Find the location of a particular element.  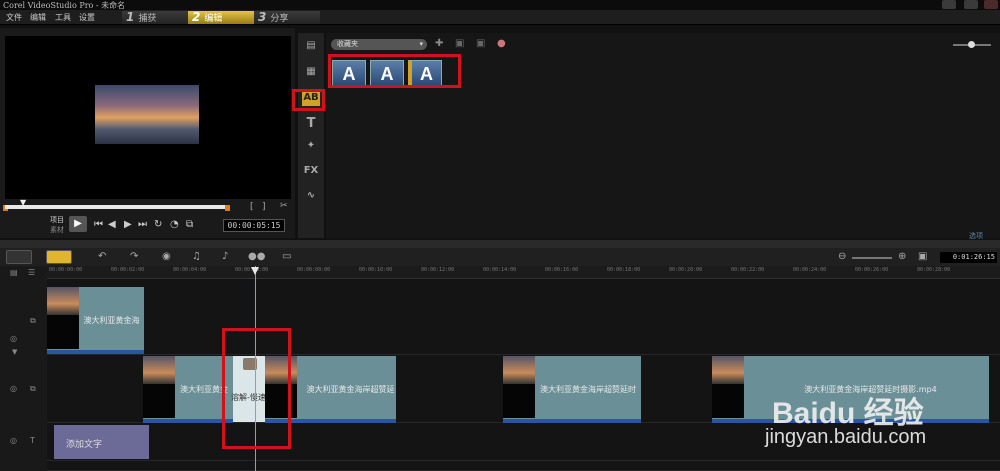

ruler-label: 00:00:22:00 is located at coordinates (748, 270).